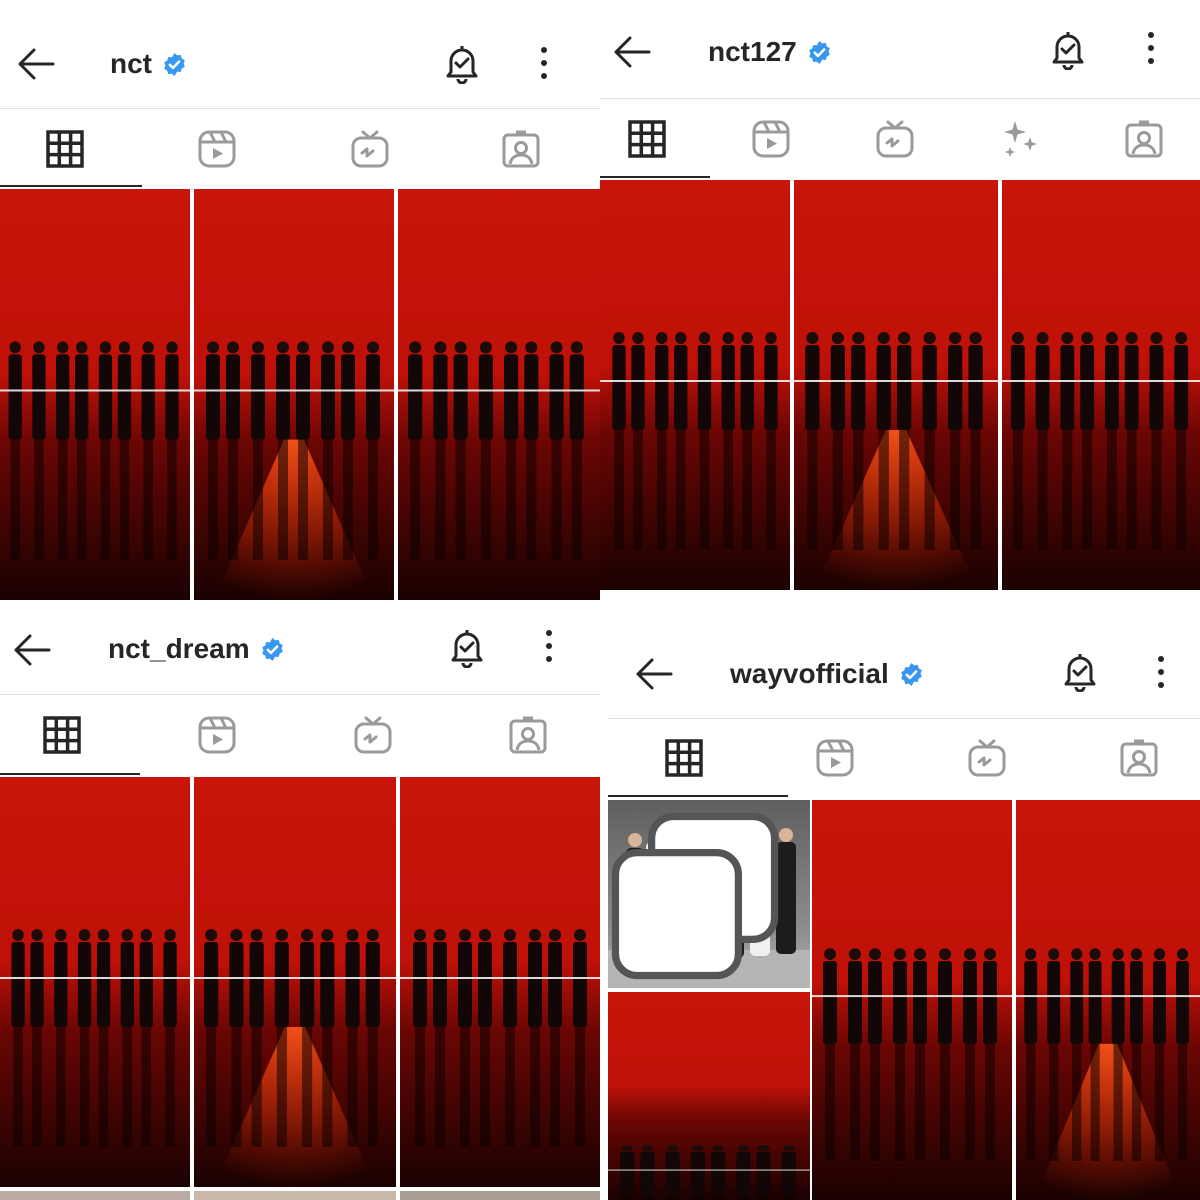 The height and width of the screenshot is (1200, 1200). Describe the element at coordinates (1021, 139) in the screenshot. I see `sparkle-icon` at that location.